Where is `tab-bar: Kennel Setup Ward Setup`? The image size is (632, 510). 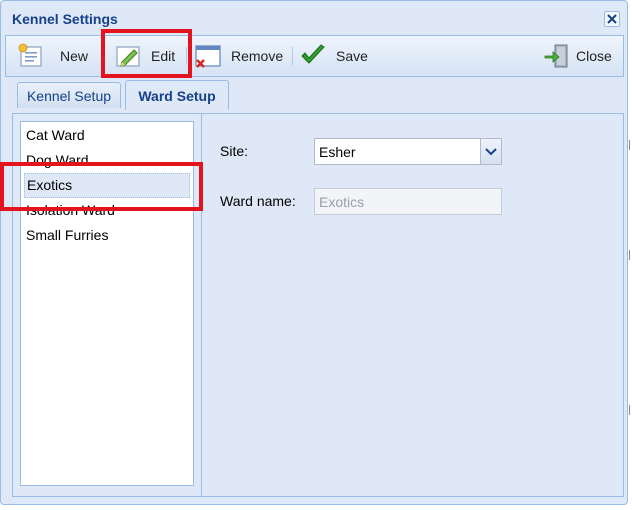 tab-bar: Kennel Setup Ward Setup is located at coordinates (318, 95).